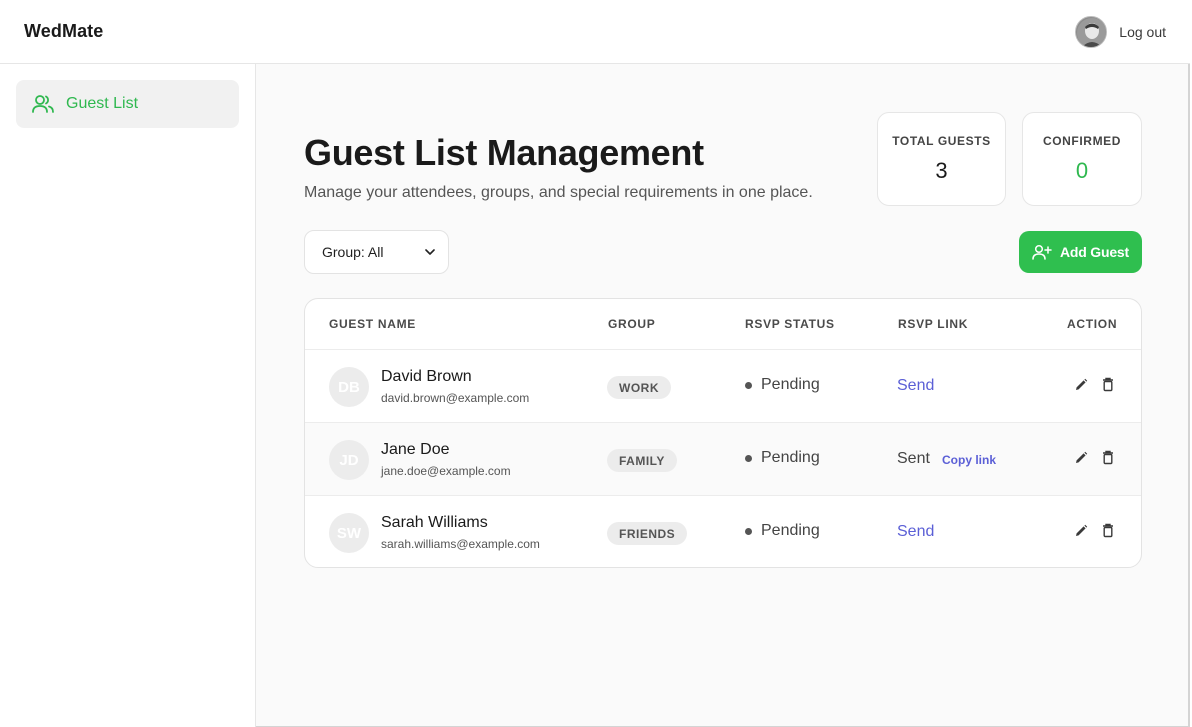 The height and width of the screenshot is (727, 1192). What do you see at coordinates (1042, 252) in the screenshot?
I see `user-plus-icon` at bounding box center [1042, 252].